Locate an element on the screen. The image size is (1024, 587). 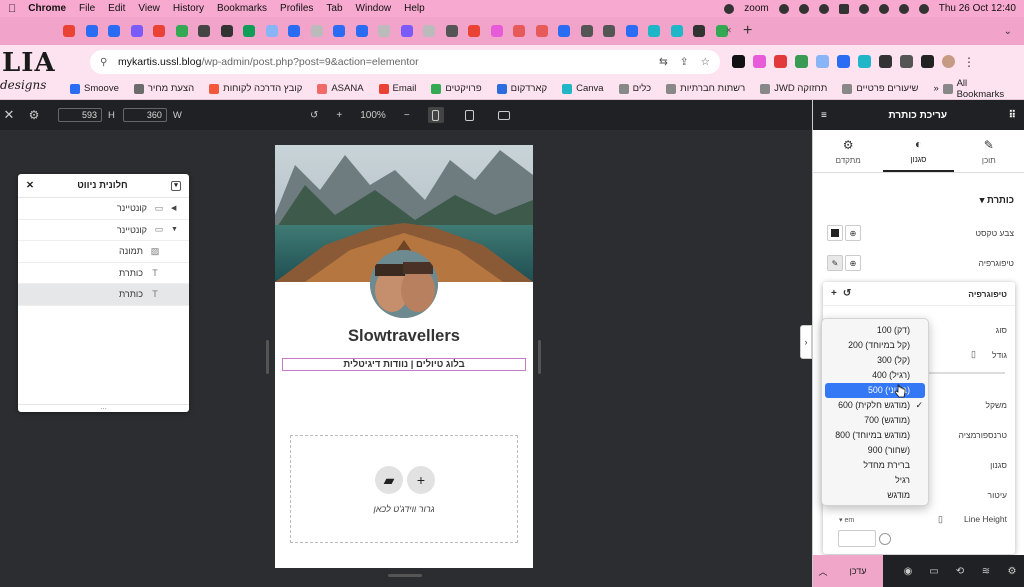
search-icon is located at coordinates (903, 8).